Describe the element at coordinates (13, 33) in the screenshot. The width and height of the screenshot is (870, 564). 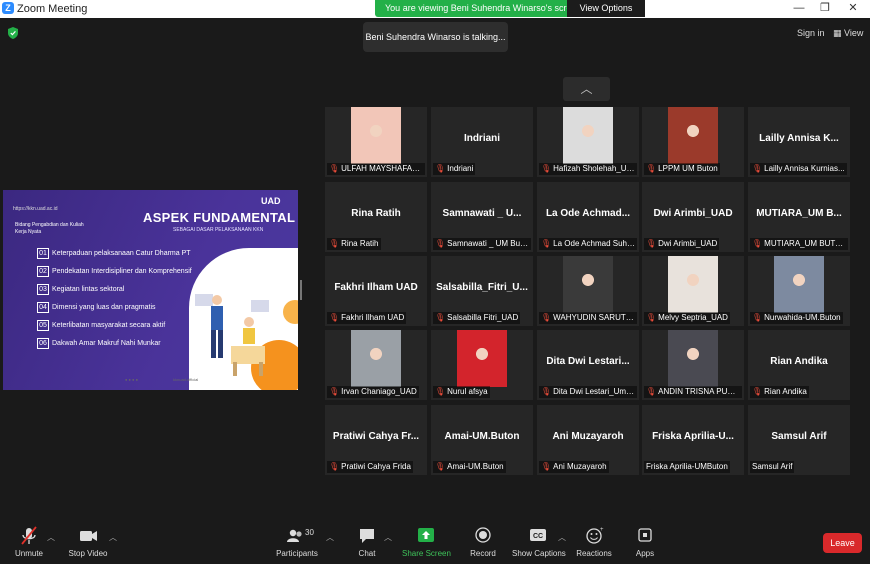
I see `security-shield-icon` at that location.